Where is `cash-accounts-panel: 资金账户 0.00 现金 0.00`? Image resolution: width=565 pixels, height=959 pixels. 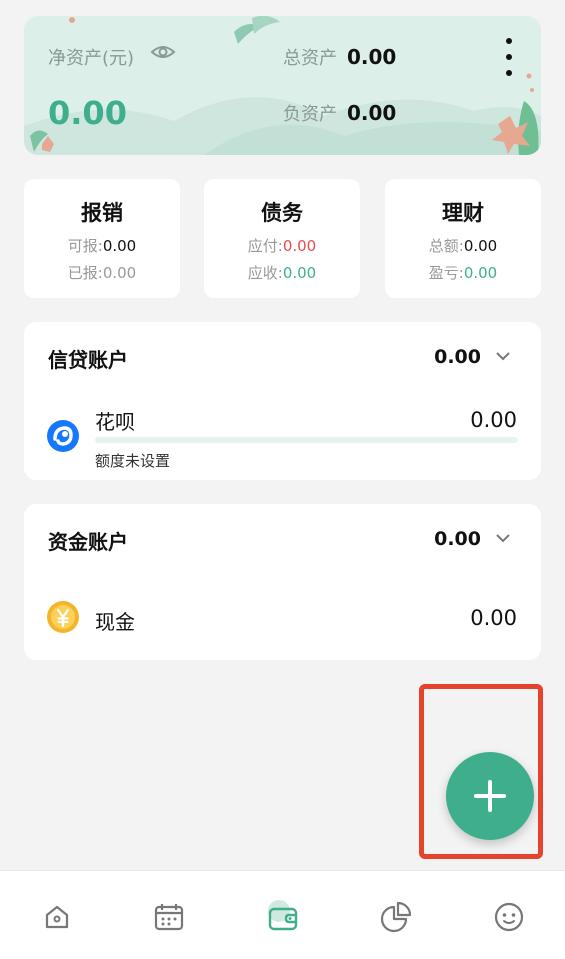
cash-accounts-panel: 资金账户 0.00 现金 0.00 is located at coordinates (282, 582).